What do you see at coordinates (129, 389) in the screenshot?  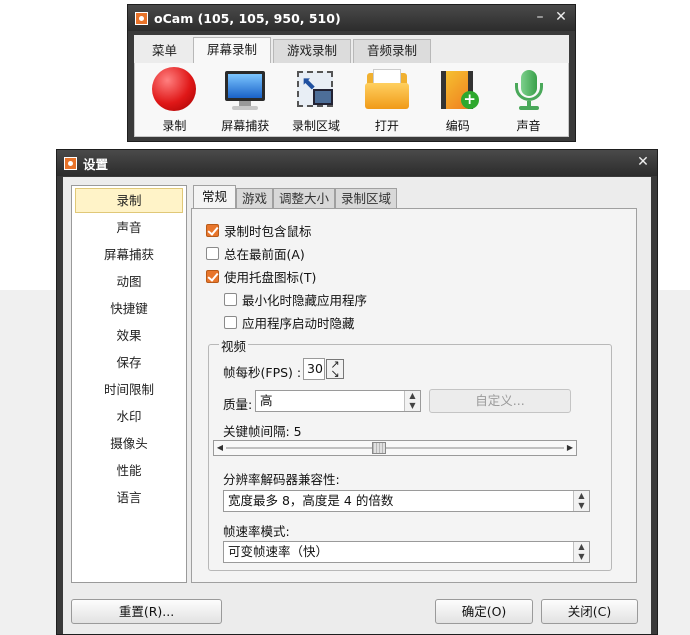 I see `category-time-limit: 时间限制` at bounding box center [129, 389].